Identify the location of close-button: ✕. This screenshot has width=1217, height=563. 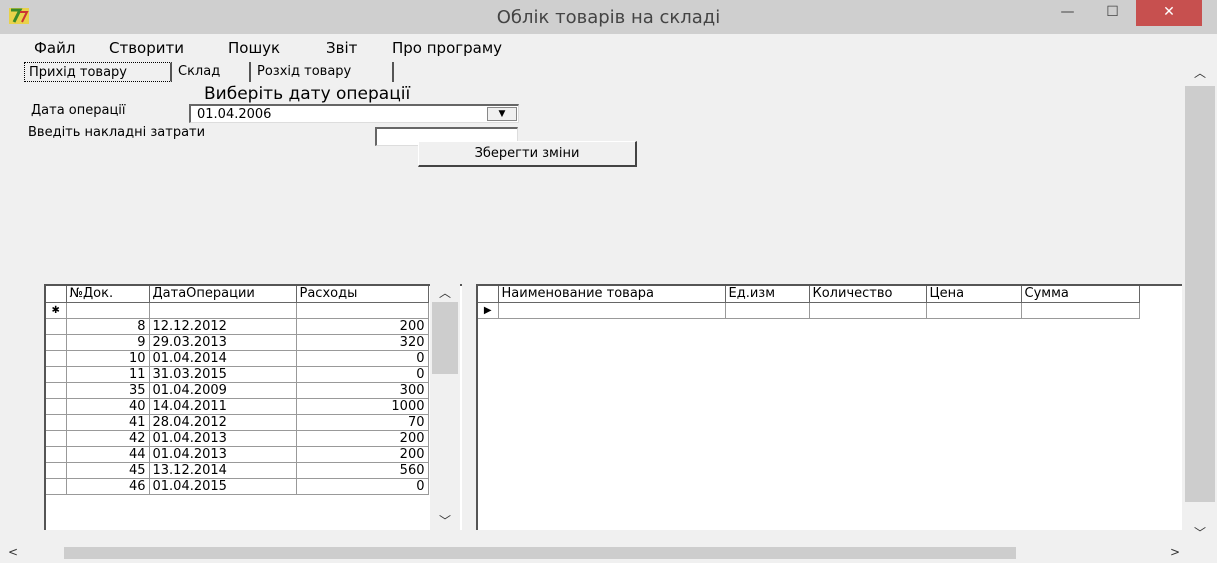
(1169, 13).